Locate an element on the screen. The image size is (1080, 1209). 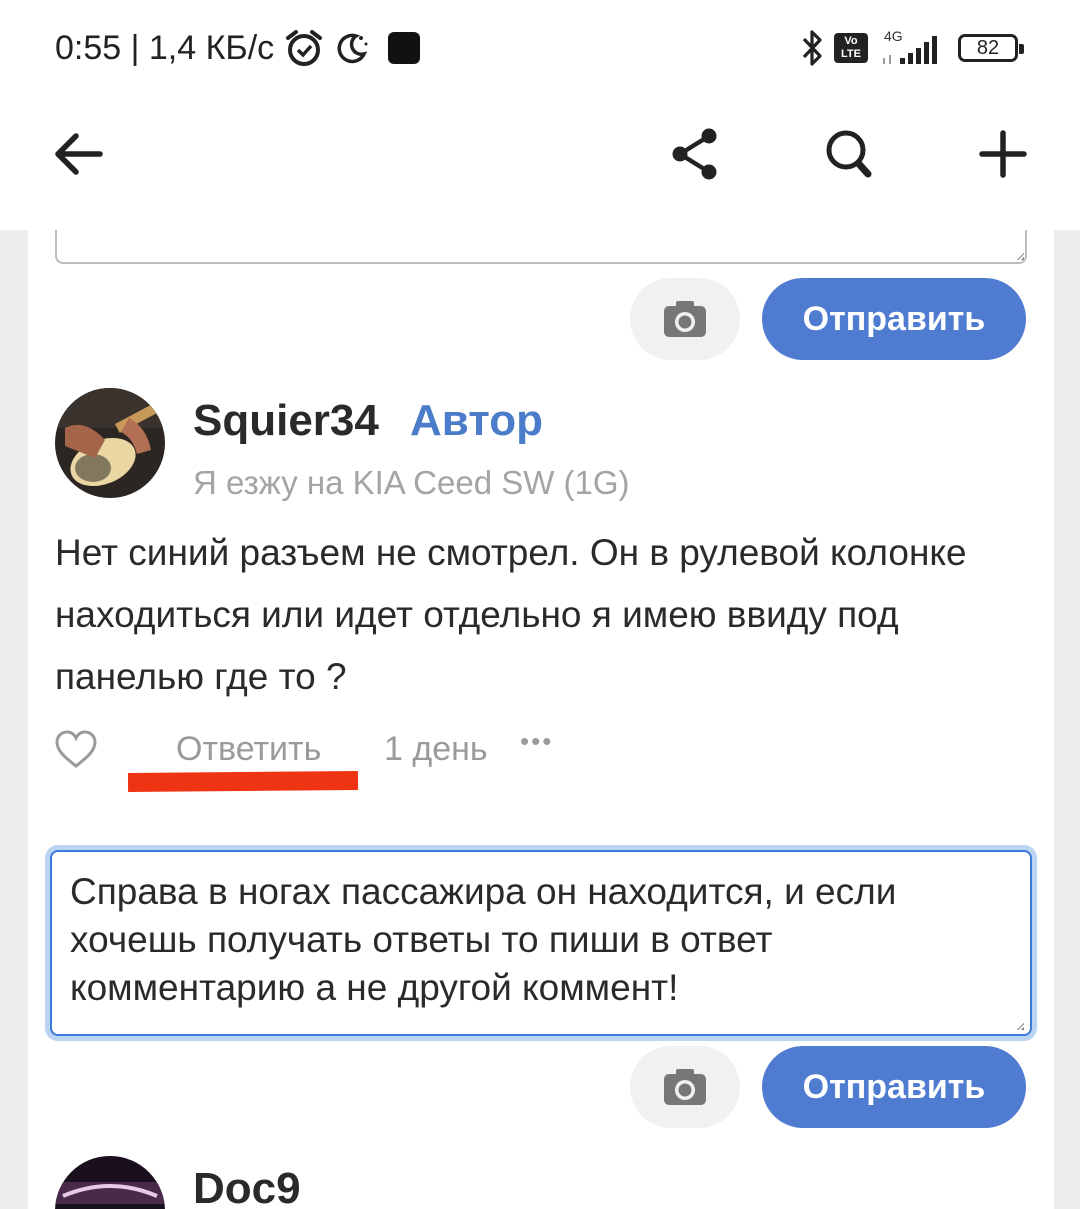
status-left: 0:55 | 1,4 КБ/с is located at coordinates (238, 48).